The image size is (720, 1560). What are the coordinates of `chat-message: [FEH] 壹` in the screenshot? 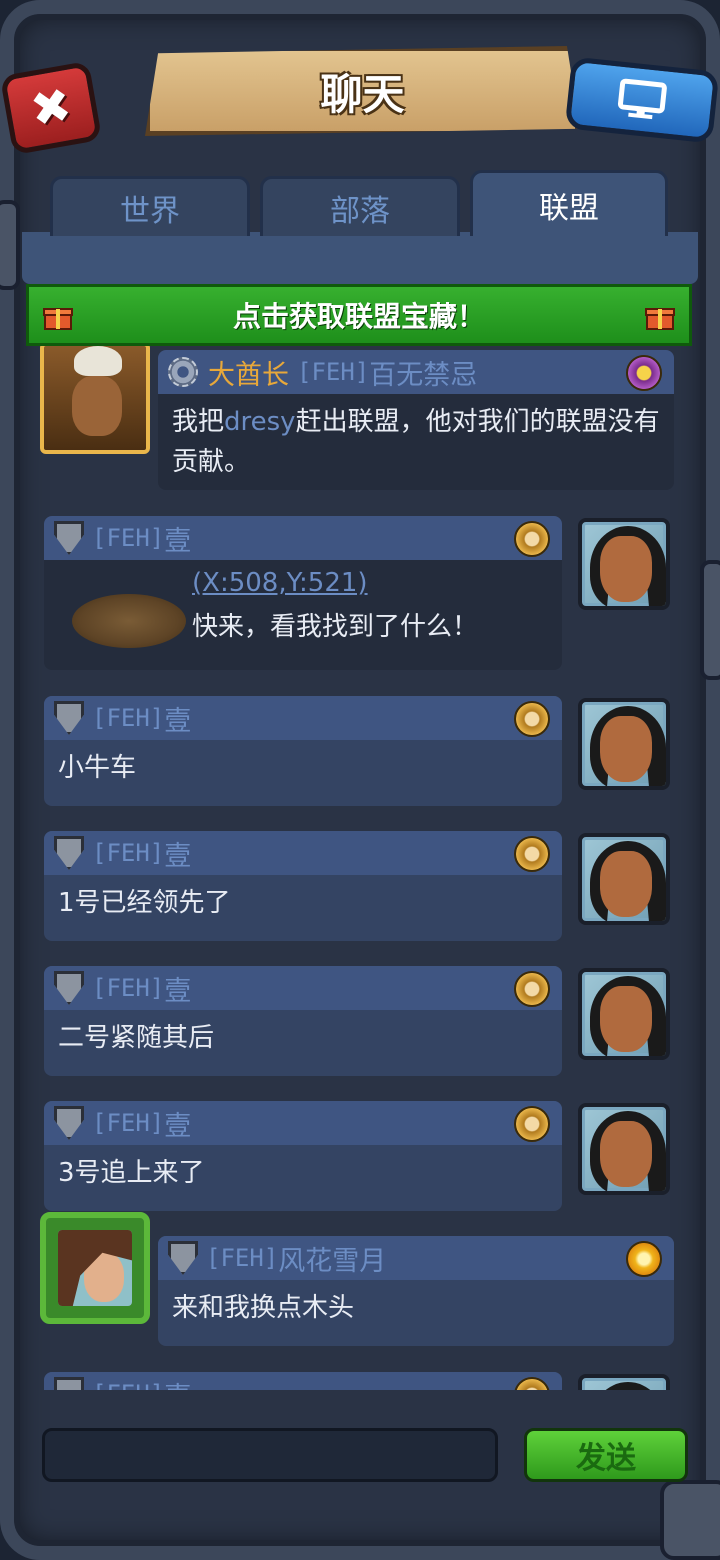 It's located at (360, 1381).